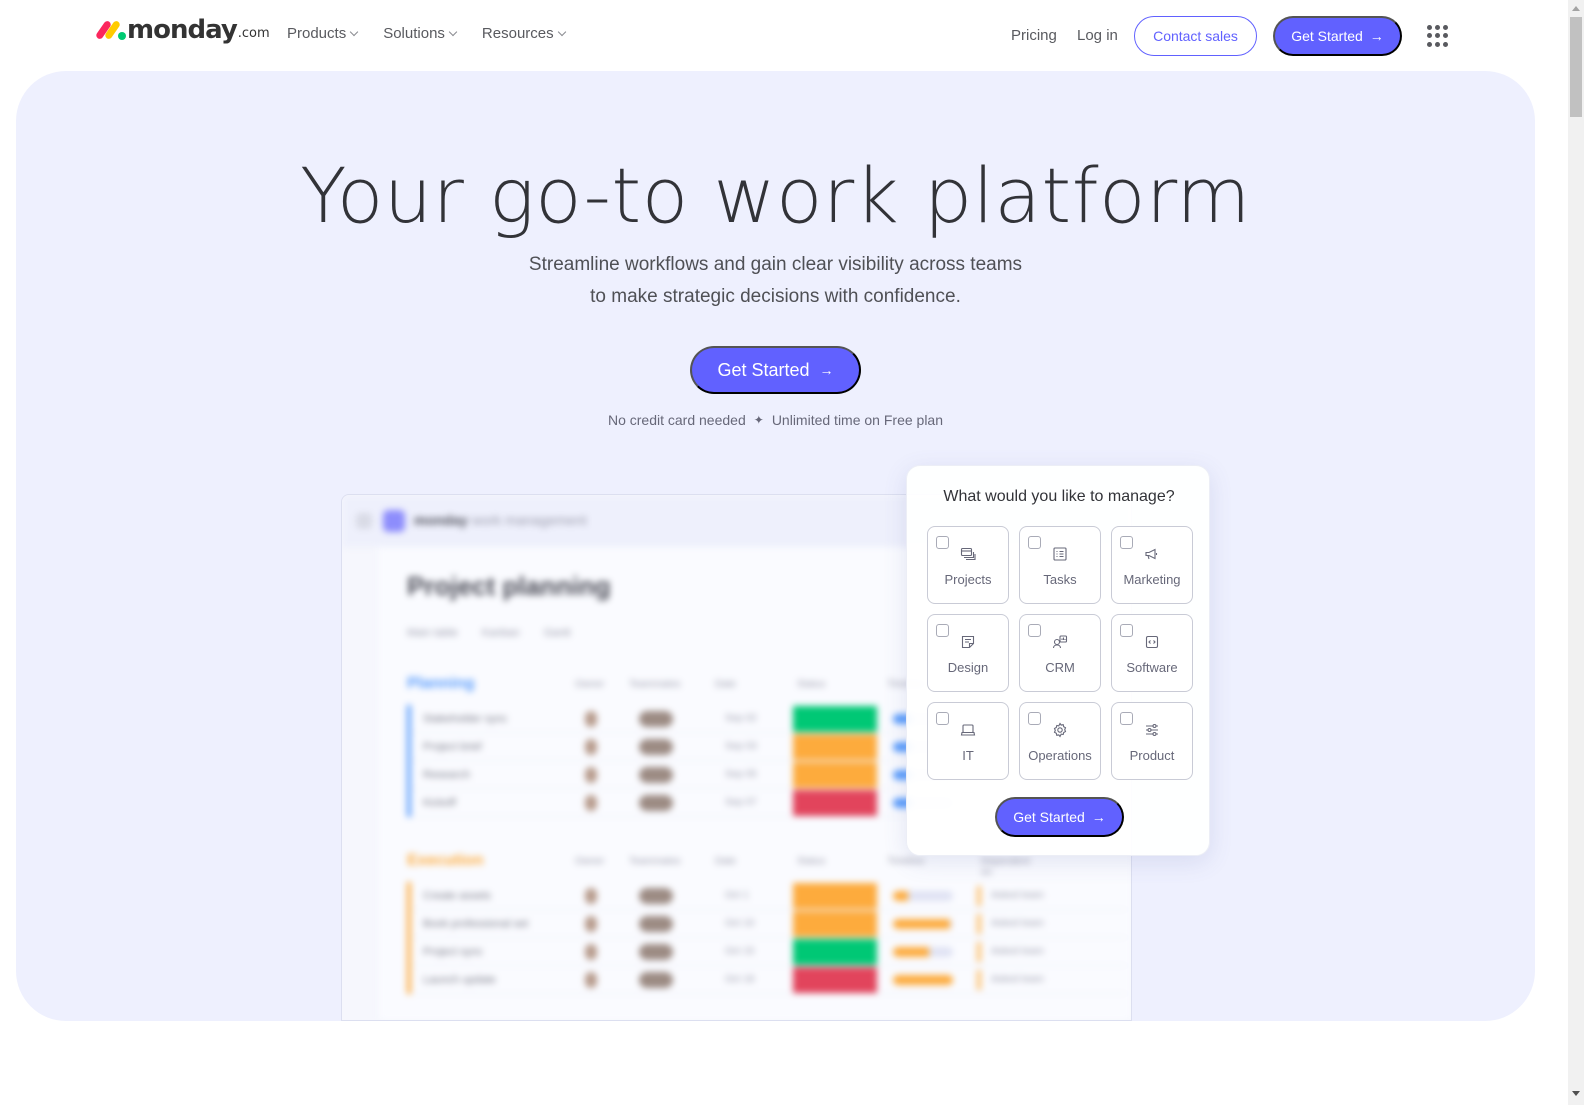  Describe the element at coordinates (253, 33) in the screenshot. I see `logo-suffix: .com` at that location.